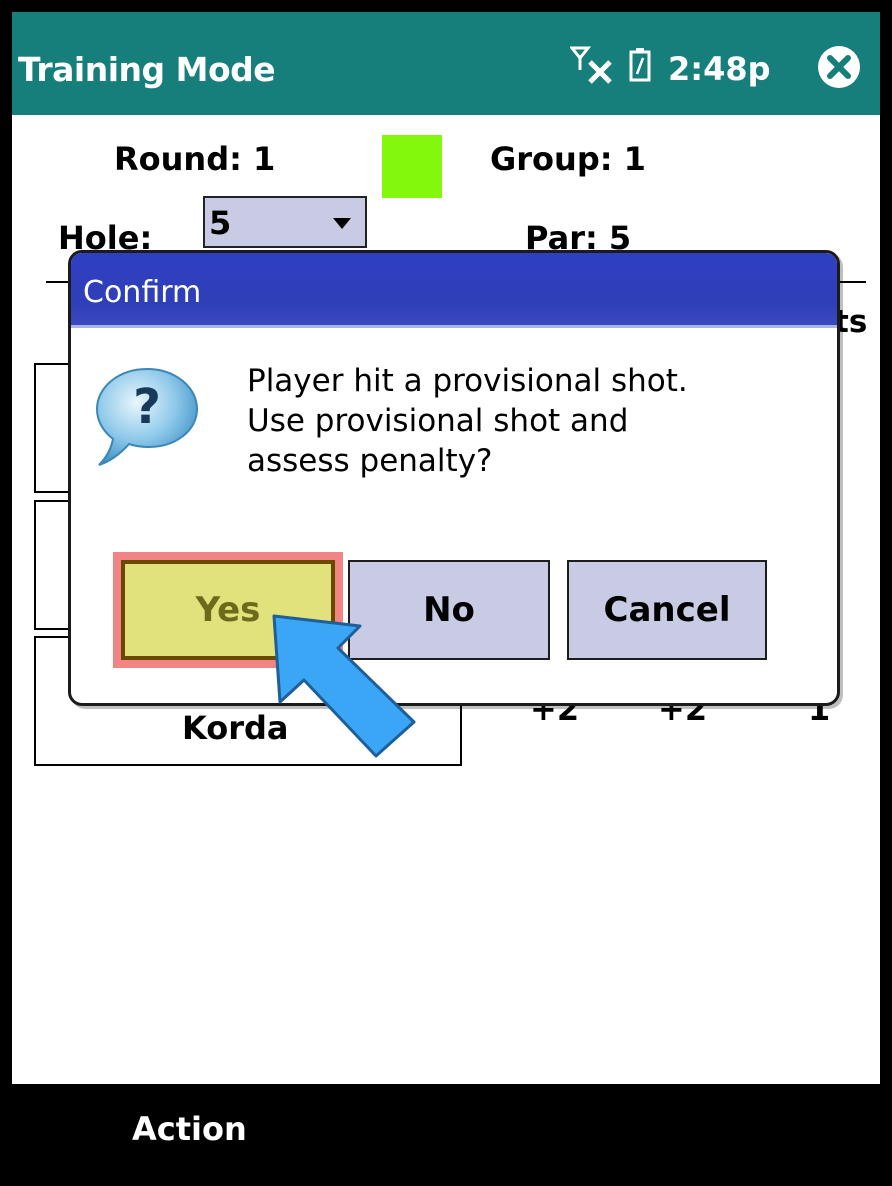 The width and height of the screenshot is (892, 1186). Describe the element at coordinates (285, 222) in the screenshot. I see `hole-dropdown: 5` at that location.